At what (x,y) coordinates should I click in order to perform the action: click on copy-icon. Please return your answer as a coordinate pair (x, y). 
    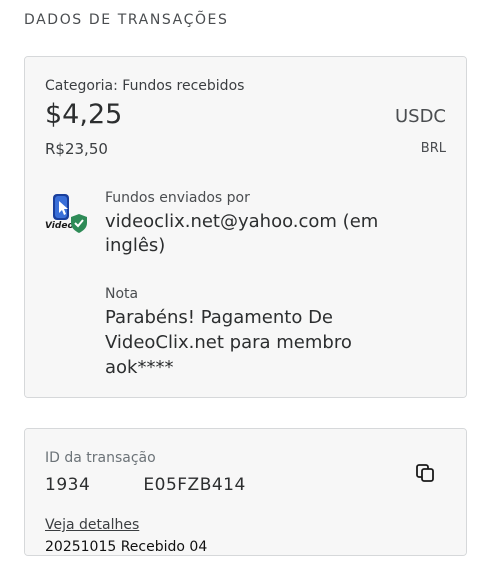
    Looking at the image, I should click on (425, 473).